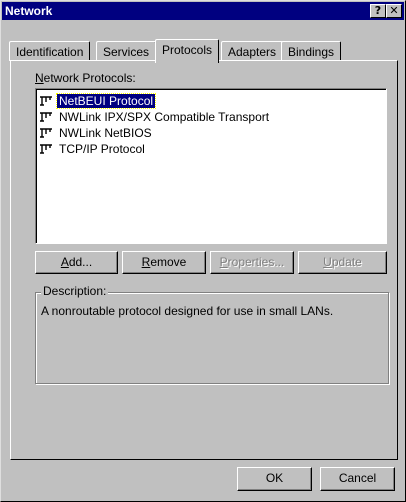  I want to click on tab-adapters-label: Adapters, so click(252, 52).